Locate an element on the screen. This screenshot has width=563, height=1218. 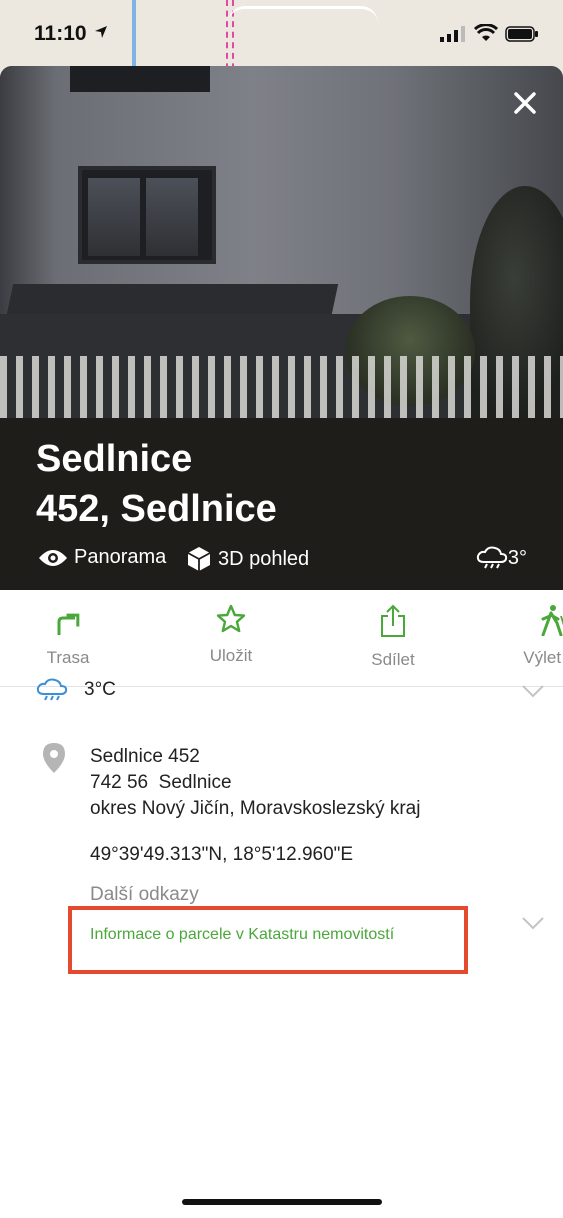
share-label: Sdílet is located at coordinates (393, 659).